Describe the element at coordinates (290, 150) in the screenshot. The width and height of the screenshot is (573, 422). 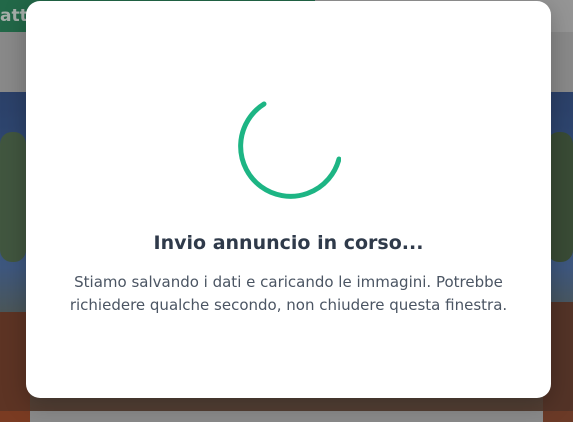
I see `spinner-arc` at that location.